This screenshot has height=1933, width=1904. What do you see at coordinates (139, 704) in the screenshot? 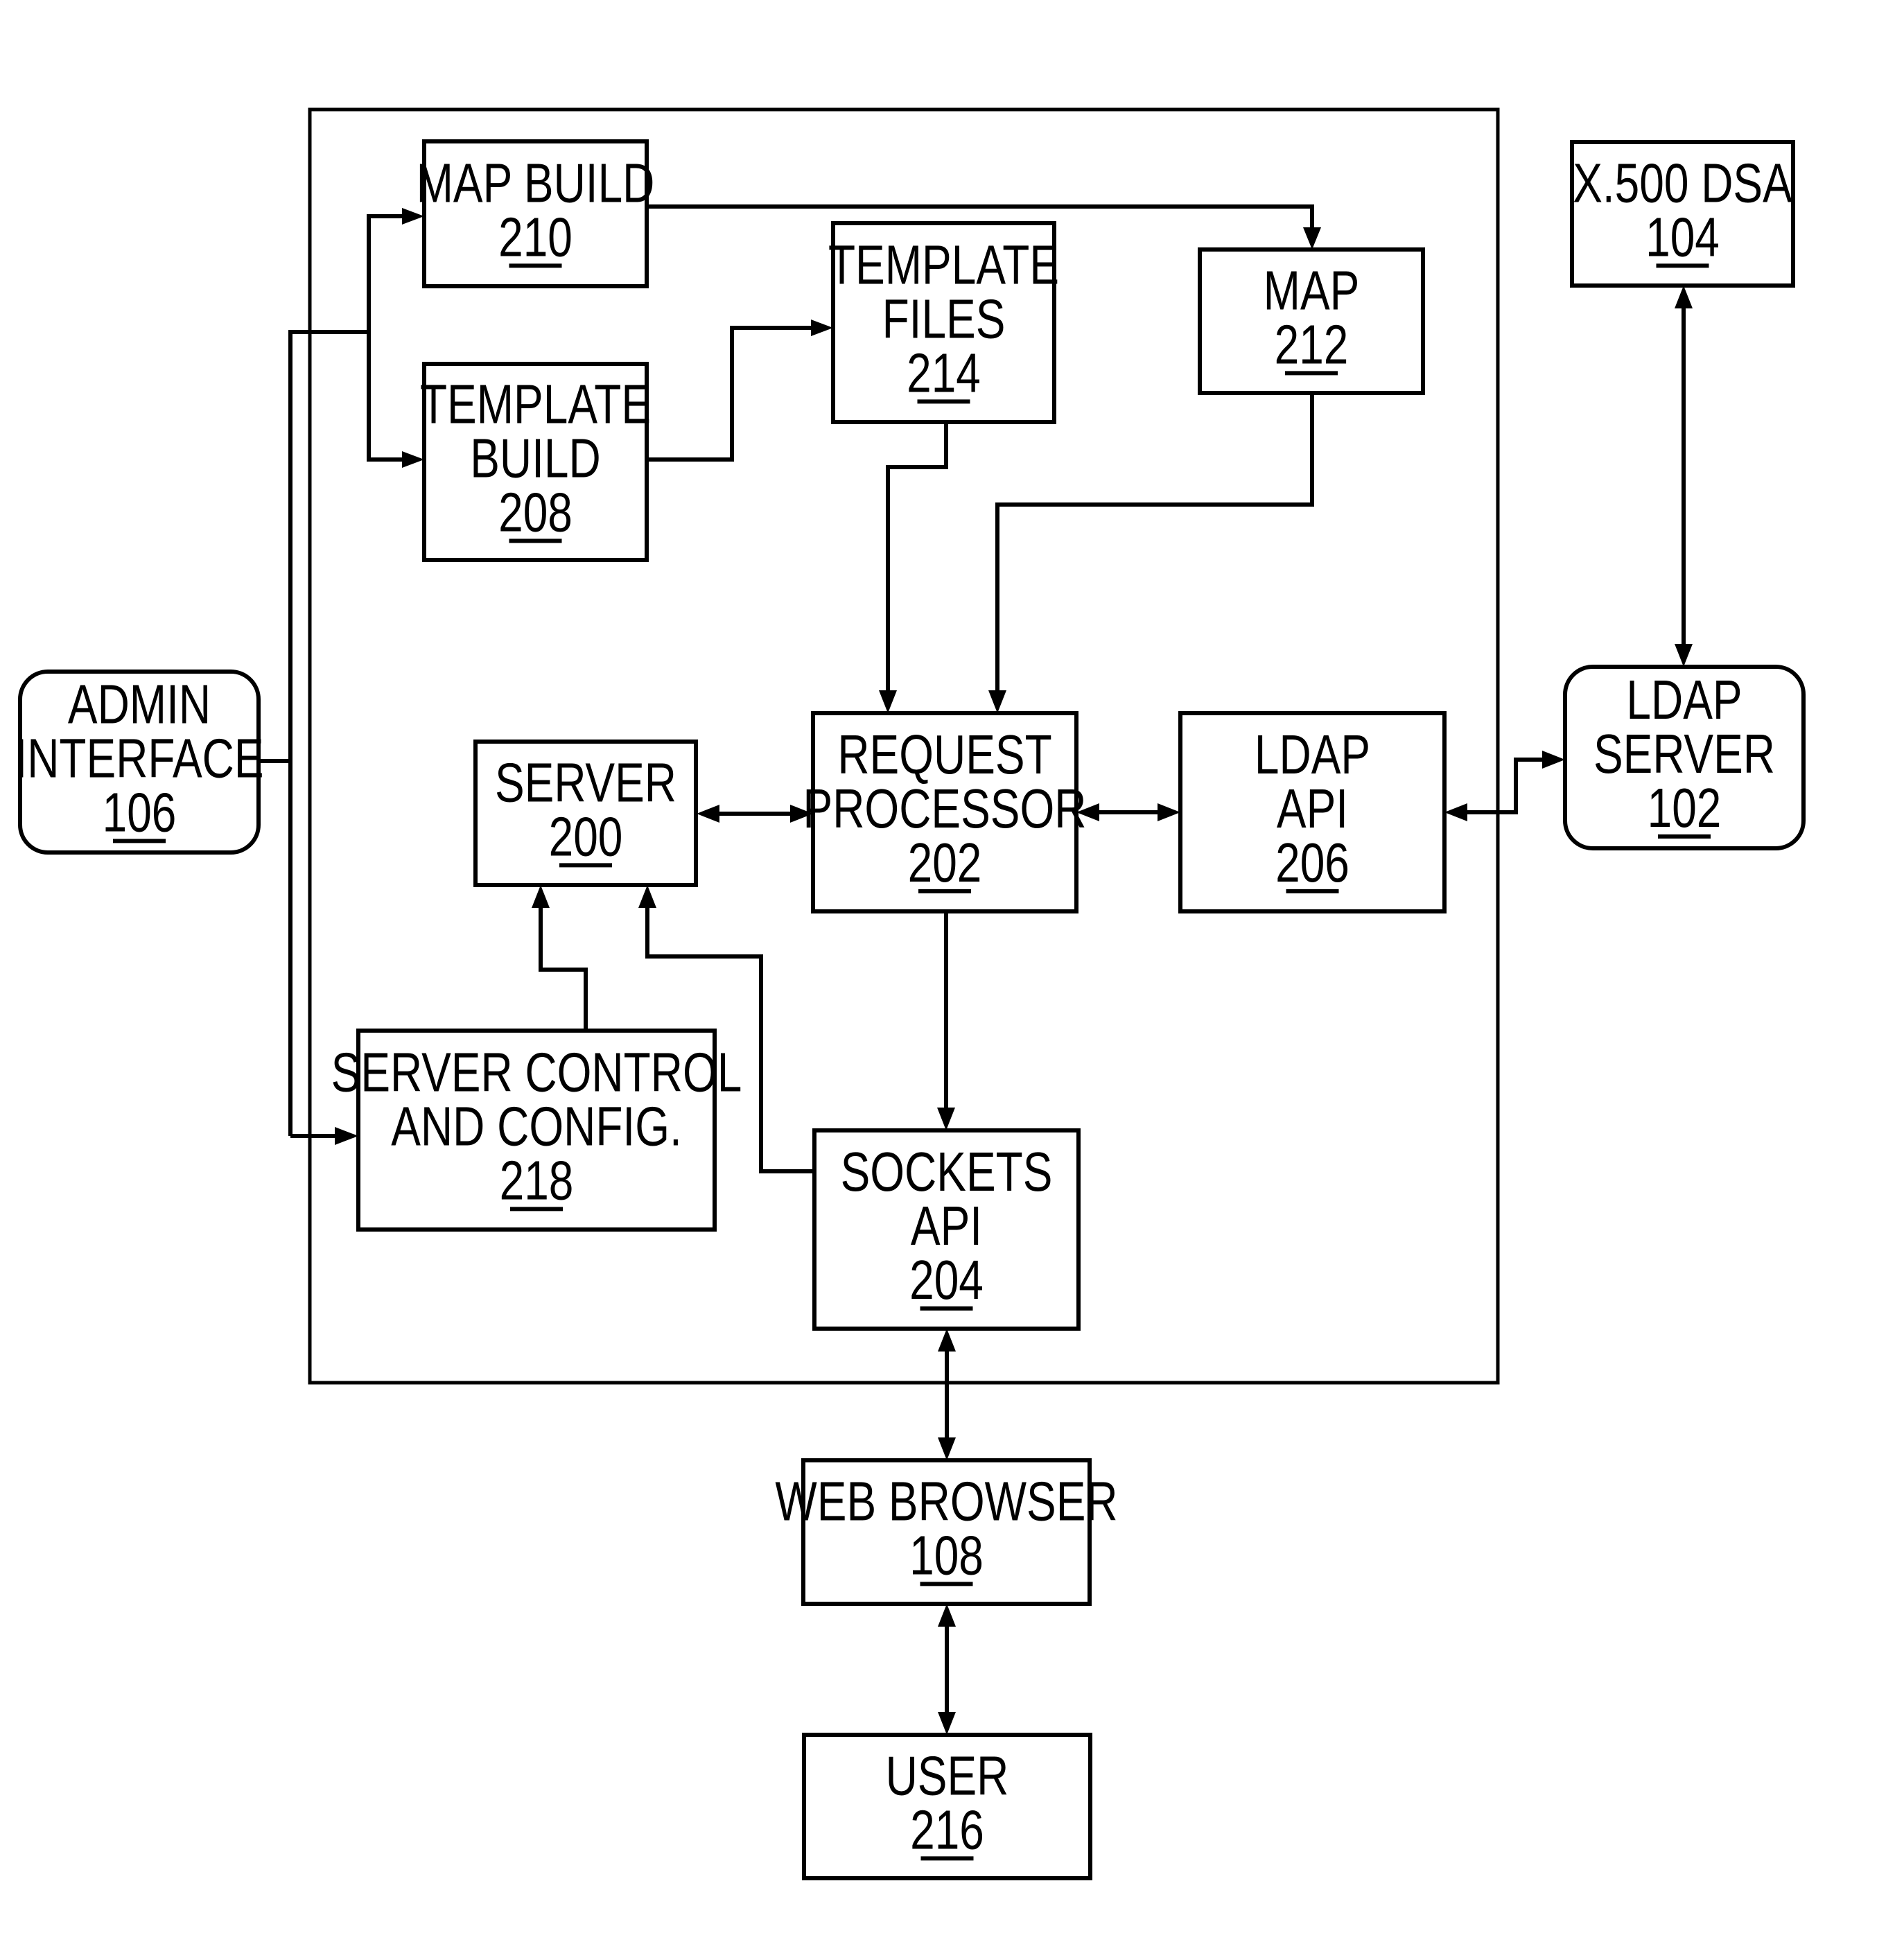
I see `block-label: ADMIN` at bounding box center [139, 704].